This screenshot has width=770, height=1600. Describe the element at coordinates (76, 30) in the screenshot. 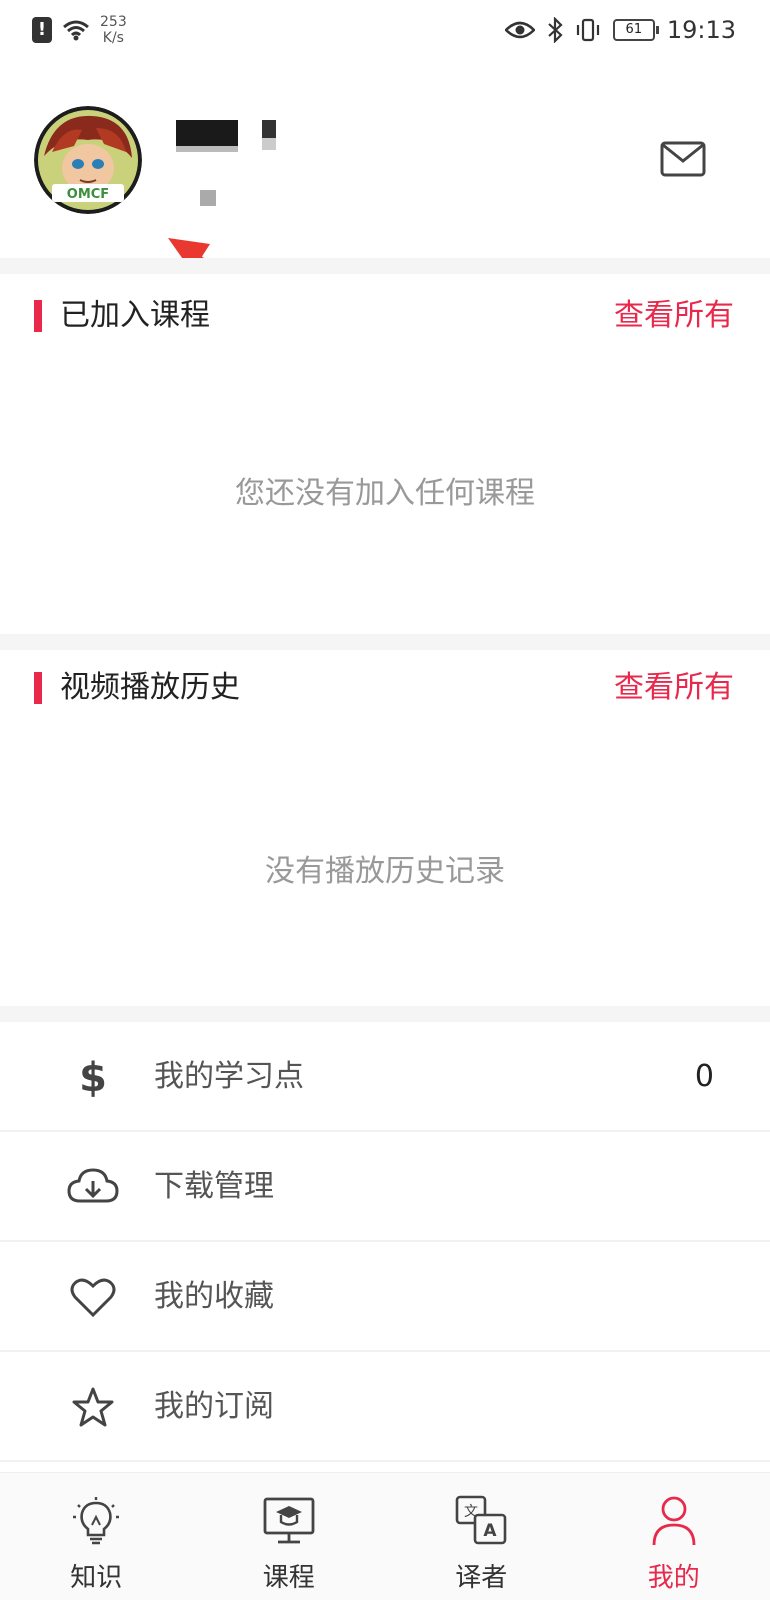

I see `wifi-icon` at that location.